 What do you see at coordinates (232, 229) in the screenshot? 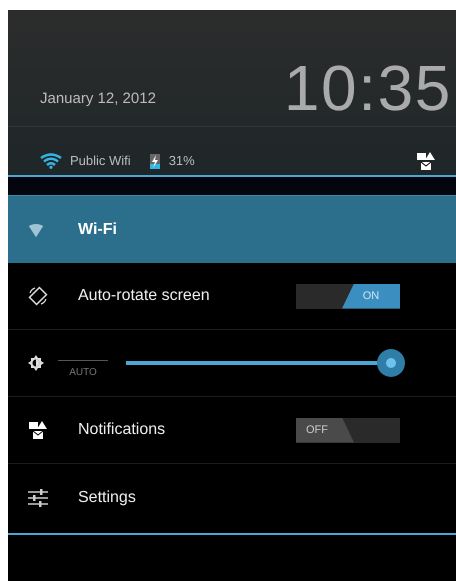
I see `quick-setting-row: Wi-Fi` at bounding box center [232, 229].